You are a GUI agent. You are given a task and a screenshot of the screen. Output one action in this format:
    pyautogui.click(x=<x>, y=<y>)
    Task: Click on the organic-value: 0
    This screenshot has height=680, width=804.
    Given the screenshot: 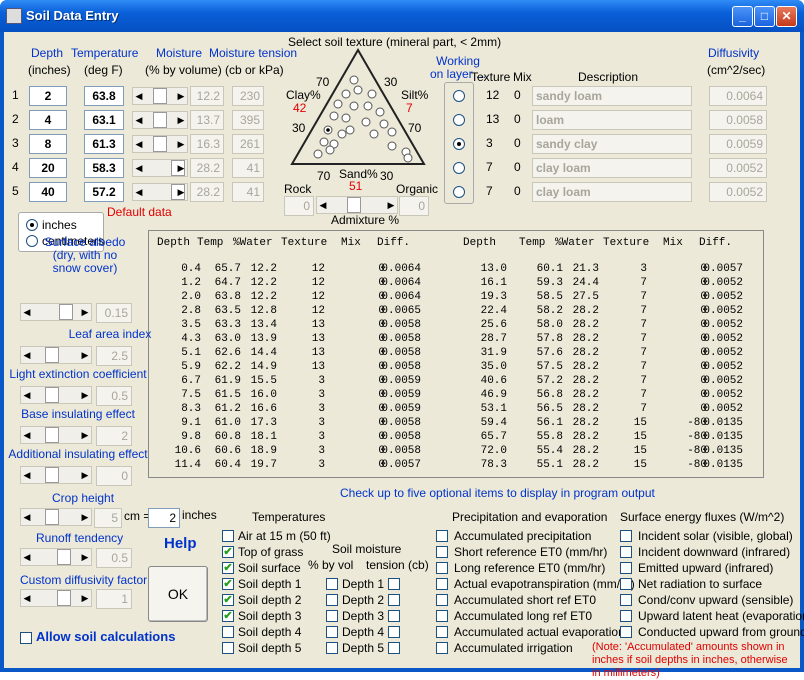 What is the action you would take?
    pyautogui.click(x=414, y=206)
    